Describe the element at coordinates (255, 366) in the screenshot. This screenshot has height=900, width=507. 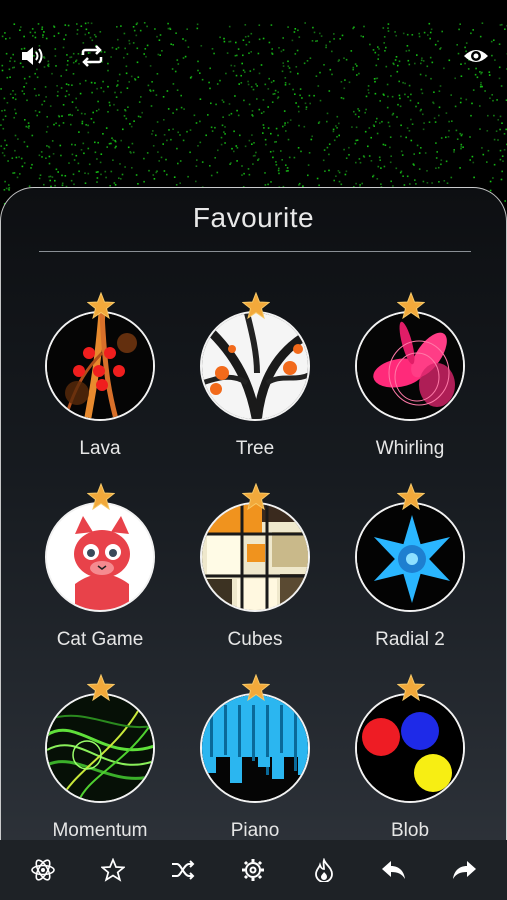
I see `tree-thumbnail` at that location.